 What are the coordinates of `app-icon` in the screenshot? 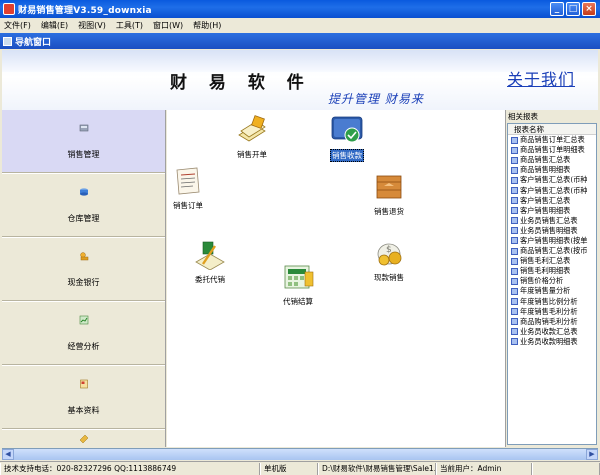 It's located at (9, 9).